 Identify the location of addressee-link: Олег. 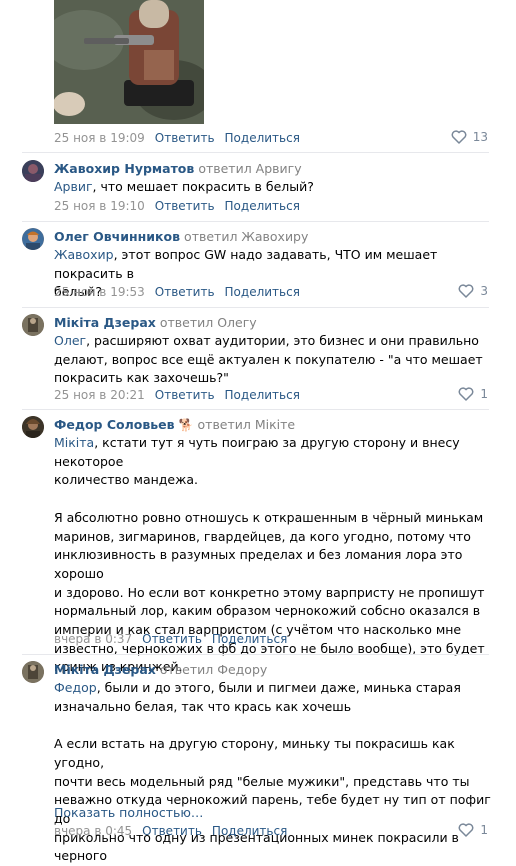
(70, 340).